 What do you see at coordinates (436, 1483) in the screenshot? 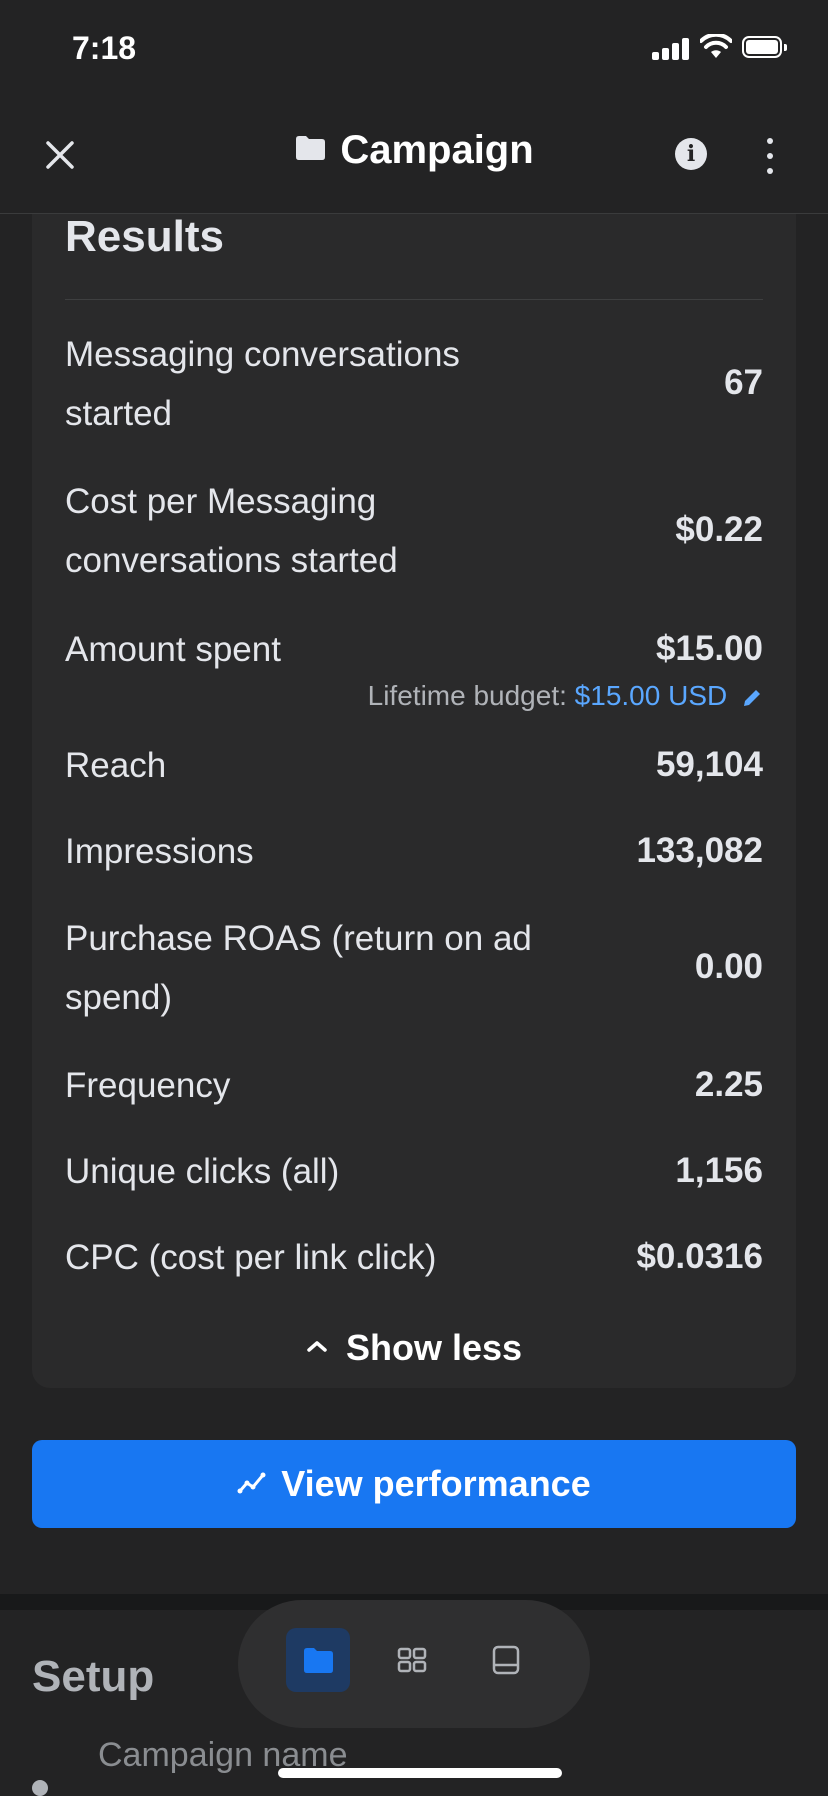
I see `view-performance-label: View performance` at bounding box center [436, 1483].